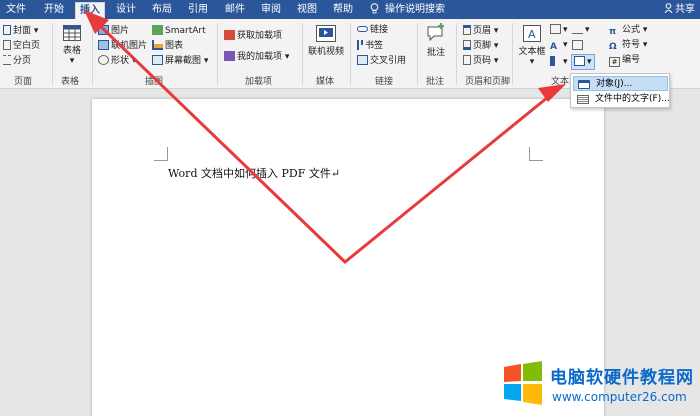 Image resolution: width=700 pixels, height=416 pixels. Describe the element at coordinates (679, 9) in the screenshot. I see `share-button: 共享` at that location.